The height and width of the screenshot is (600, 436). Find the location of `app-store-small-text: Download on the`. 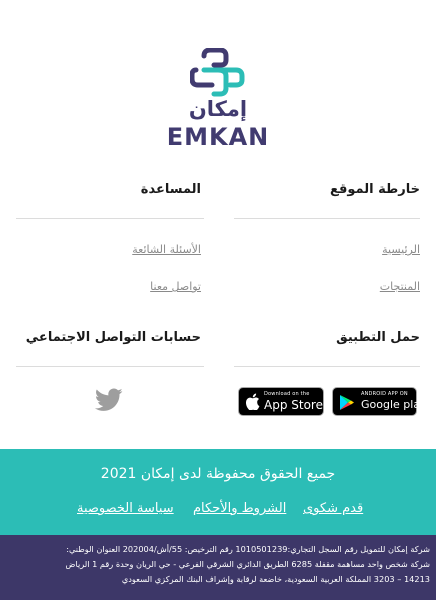

app-store-small-text: Download on the is located at coordinates (287, 394).